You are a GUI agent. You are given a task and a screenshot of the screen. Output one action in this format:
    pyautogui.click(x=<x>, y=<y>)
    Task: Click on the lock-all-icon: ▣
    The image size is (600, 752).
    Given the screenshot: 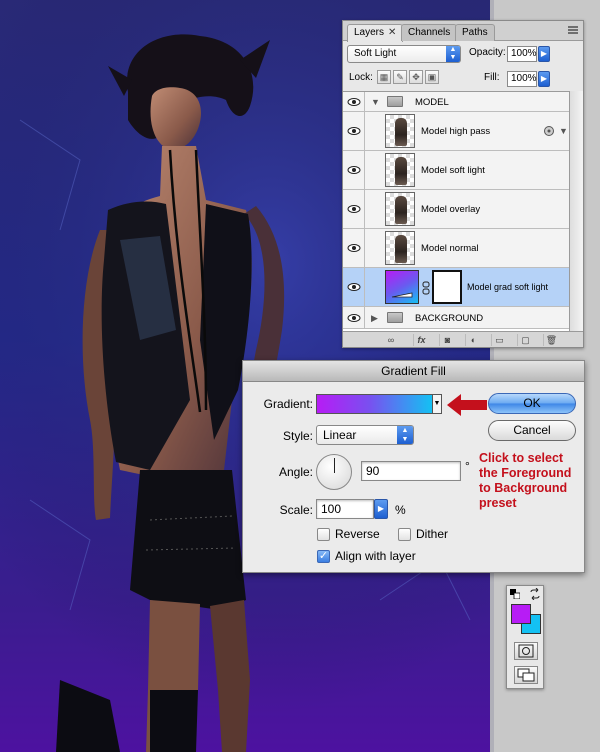 What is the action you would take?
    pyautogui.click(x=432, y=77)
    